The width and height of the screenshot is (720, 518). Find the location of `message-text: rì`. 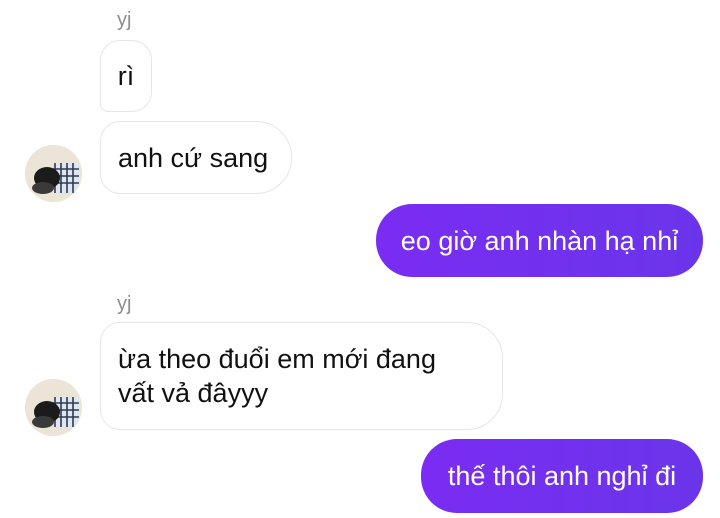

message-text: rì is located at coordinates (126, 76).